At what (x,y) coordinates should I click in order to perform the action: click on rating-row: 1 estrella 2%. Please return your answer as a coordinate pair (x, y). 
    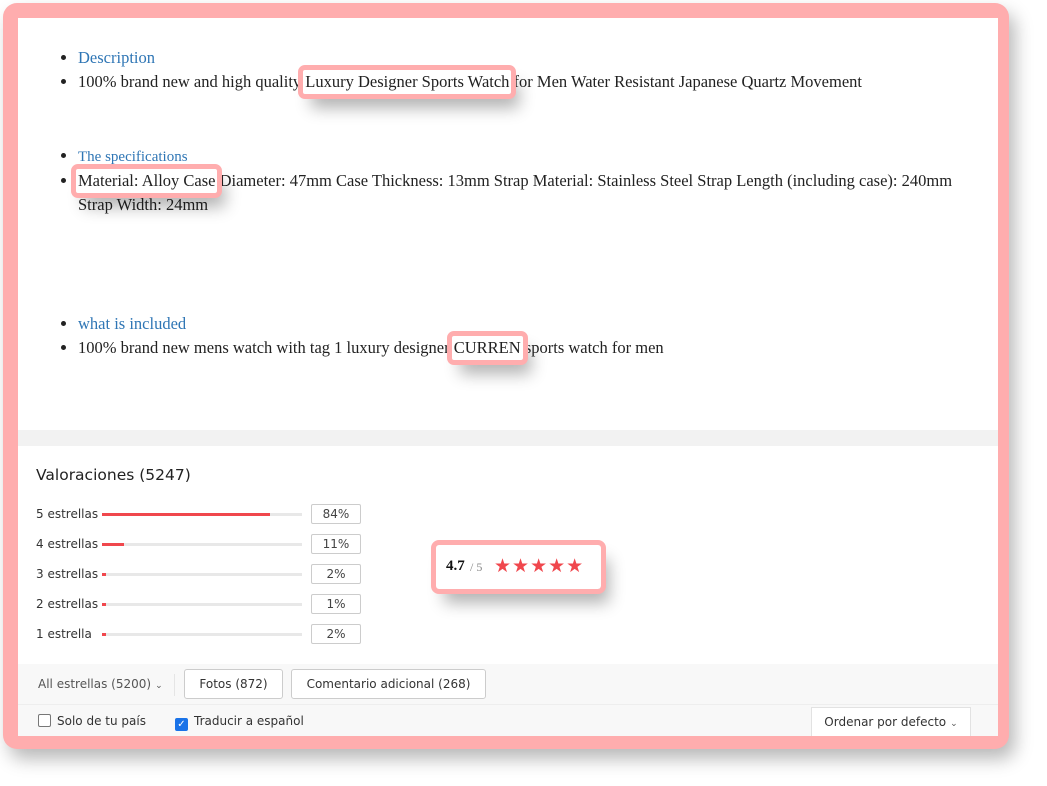
    Looking at the image, I should click on (206, 635).